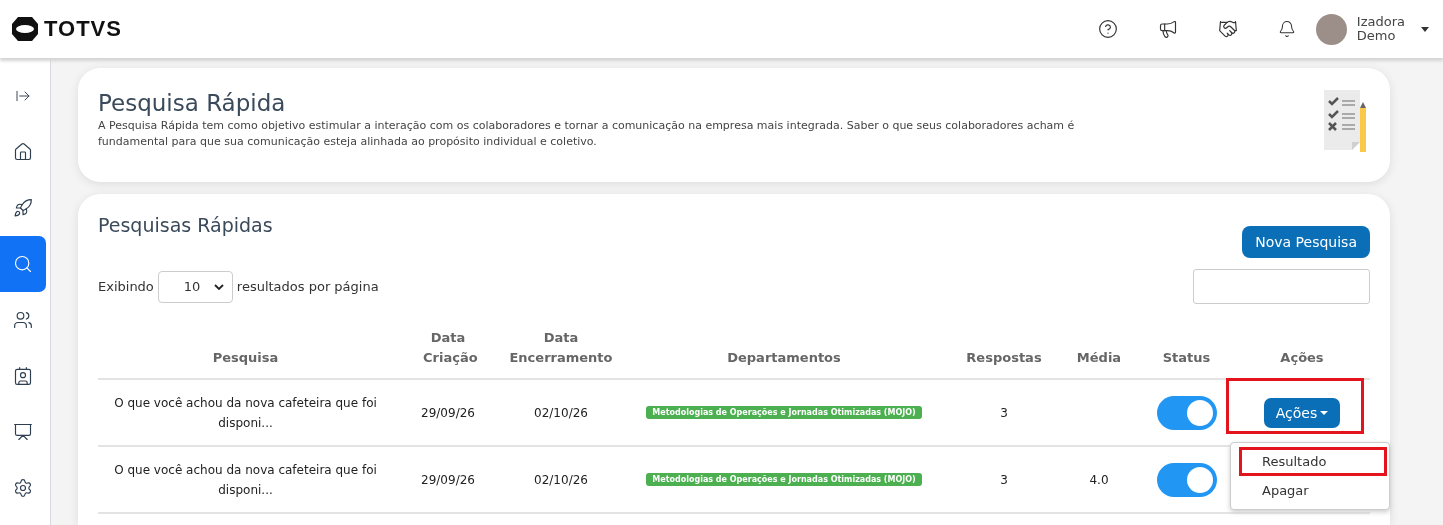 This screenshot has width=1443, height=525. I want to click on table-cell-text: 4.0, so click(1099, 480).